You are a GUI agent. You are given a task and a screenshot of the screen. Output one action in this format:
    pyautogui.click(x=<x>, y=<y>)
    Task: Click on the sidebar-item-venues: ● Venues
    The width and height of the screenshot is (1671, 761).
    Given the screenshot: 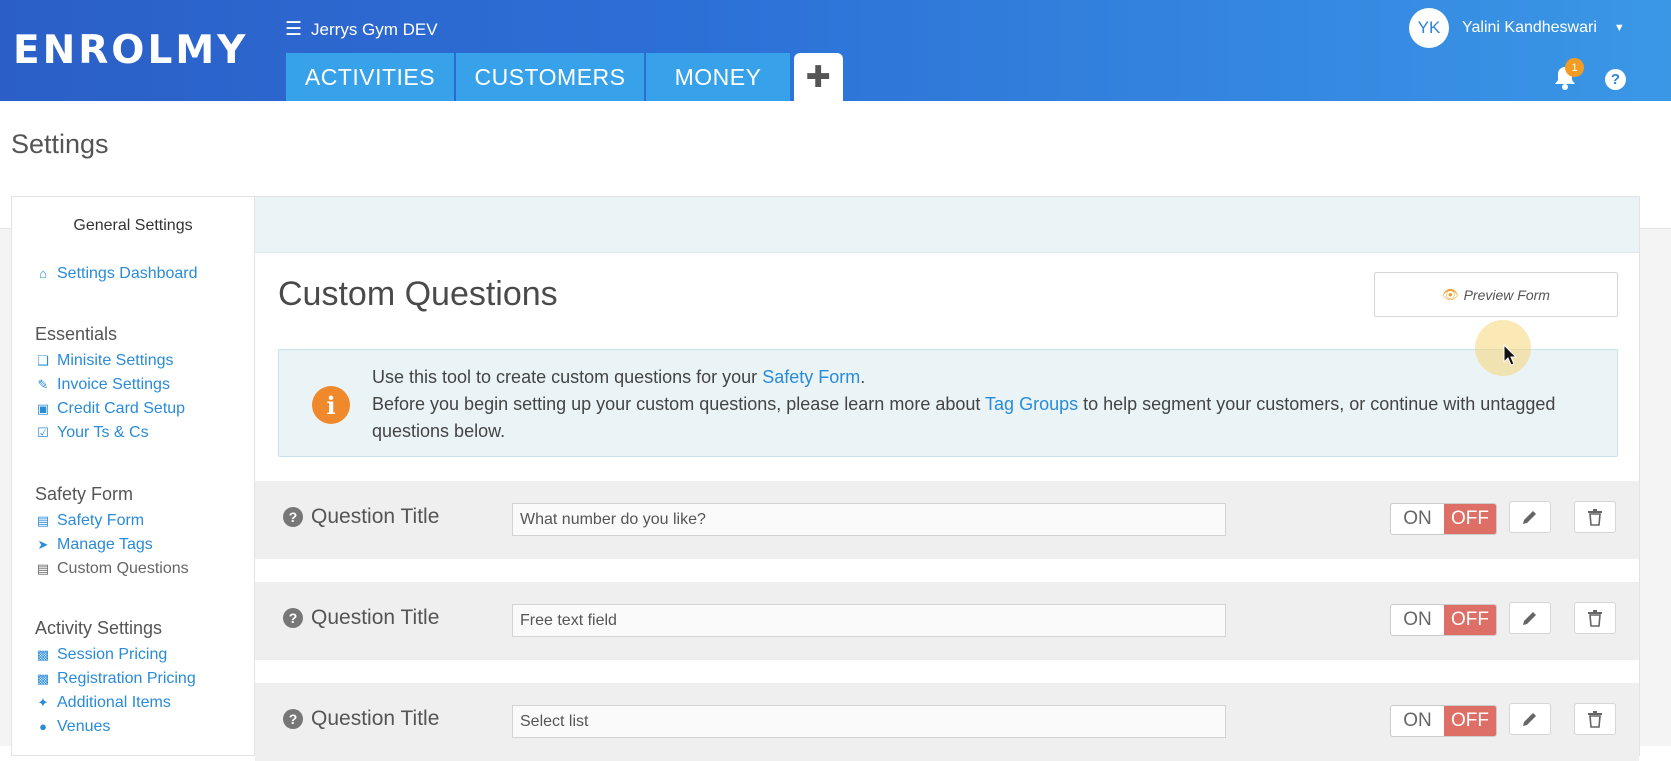 What is the action you would take?
    pyautogui.click(x=73, y=727)
    